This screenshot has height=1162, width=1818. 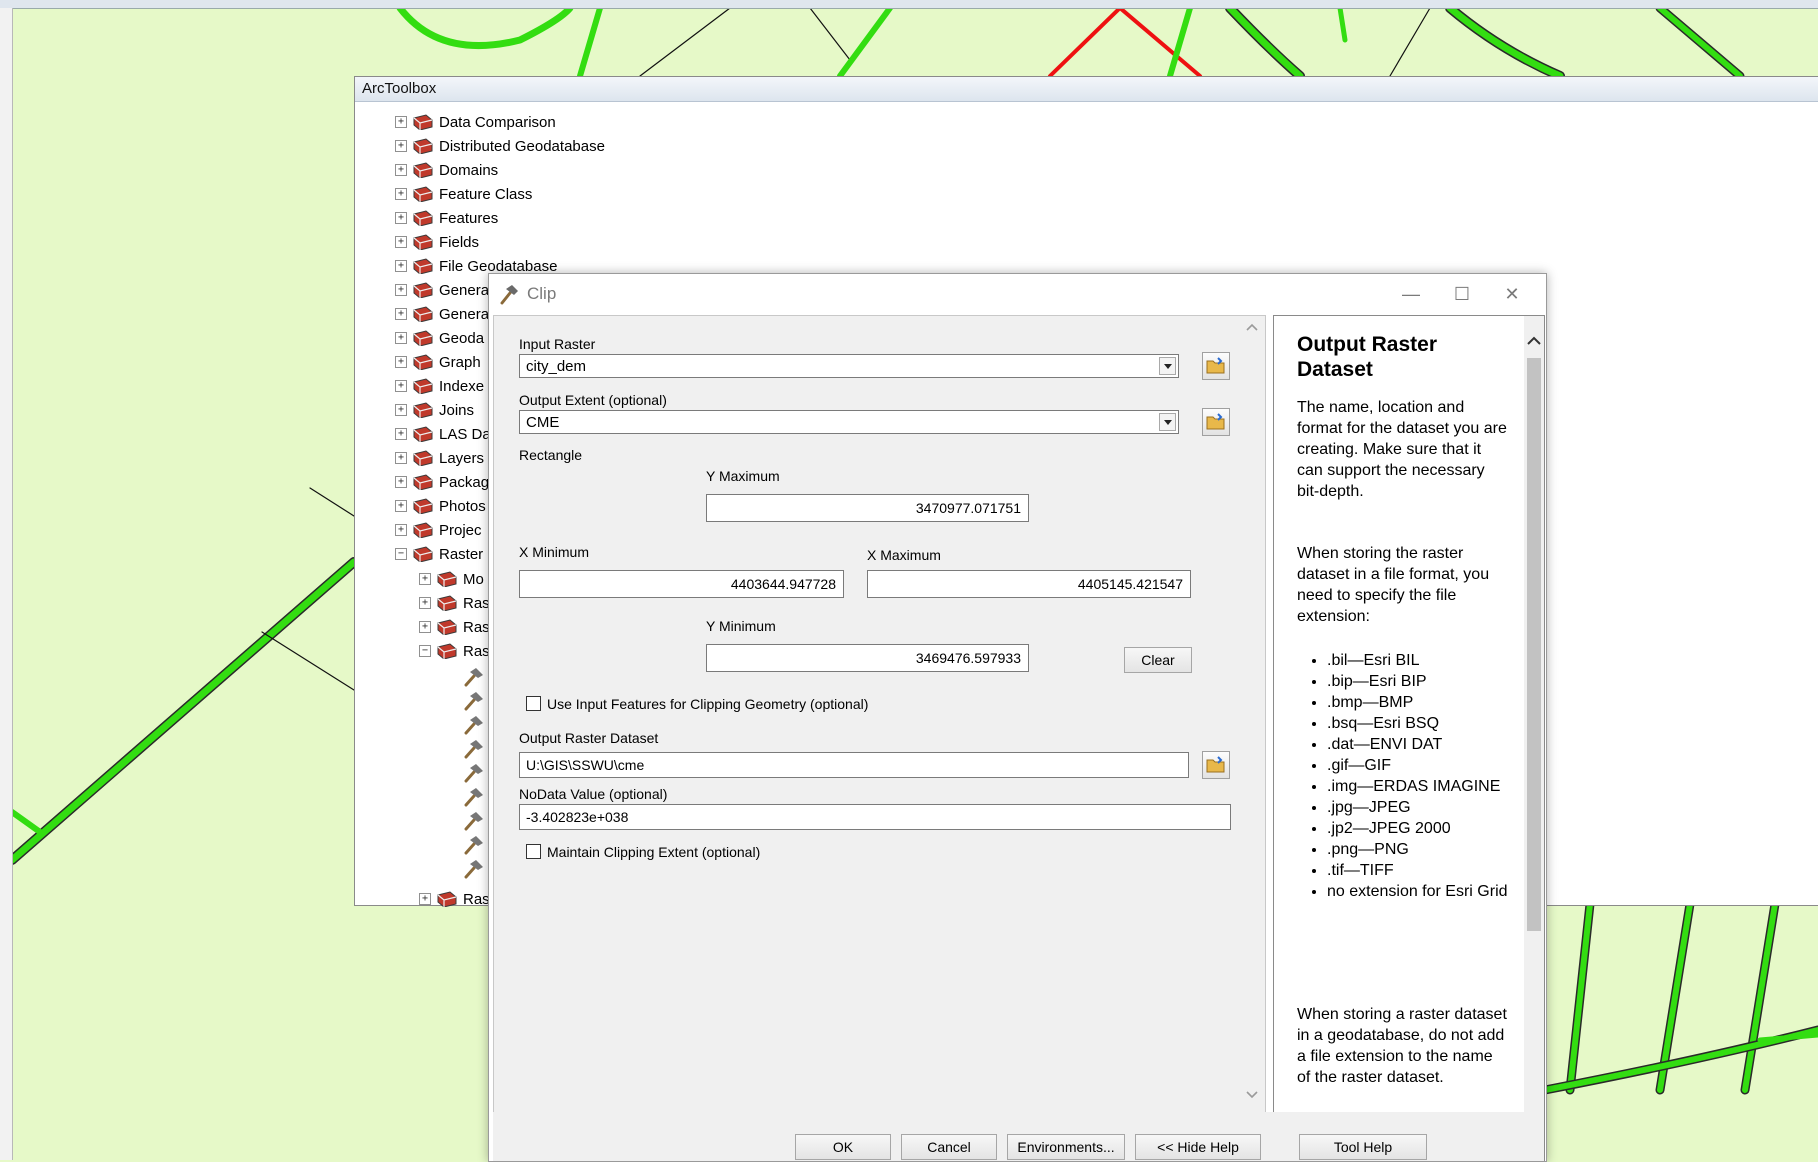 What do you see at coordinates (446, 218) in the screenshot?
I see `toolbox-item: + Features` at bounding box center [446, 218].